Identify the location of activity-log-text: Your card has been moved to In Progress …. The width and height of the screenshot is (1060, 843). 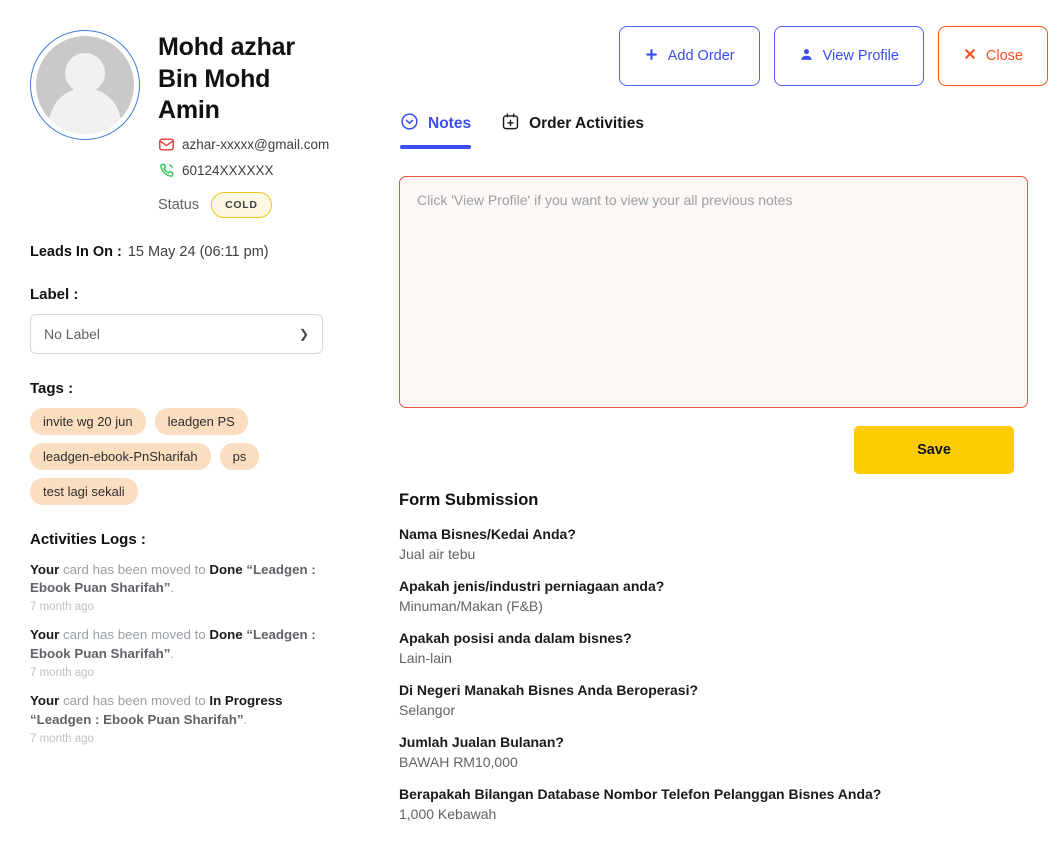
(156, 710).